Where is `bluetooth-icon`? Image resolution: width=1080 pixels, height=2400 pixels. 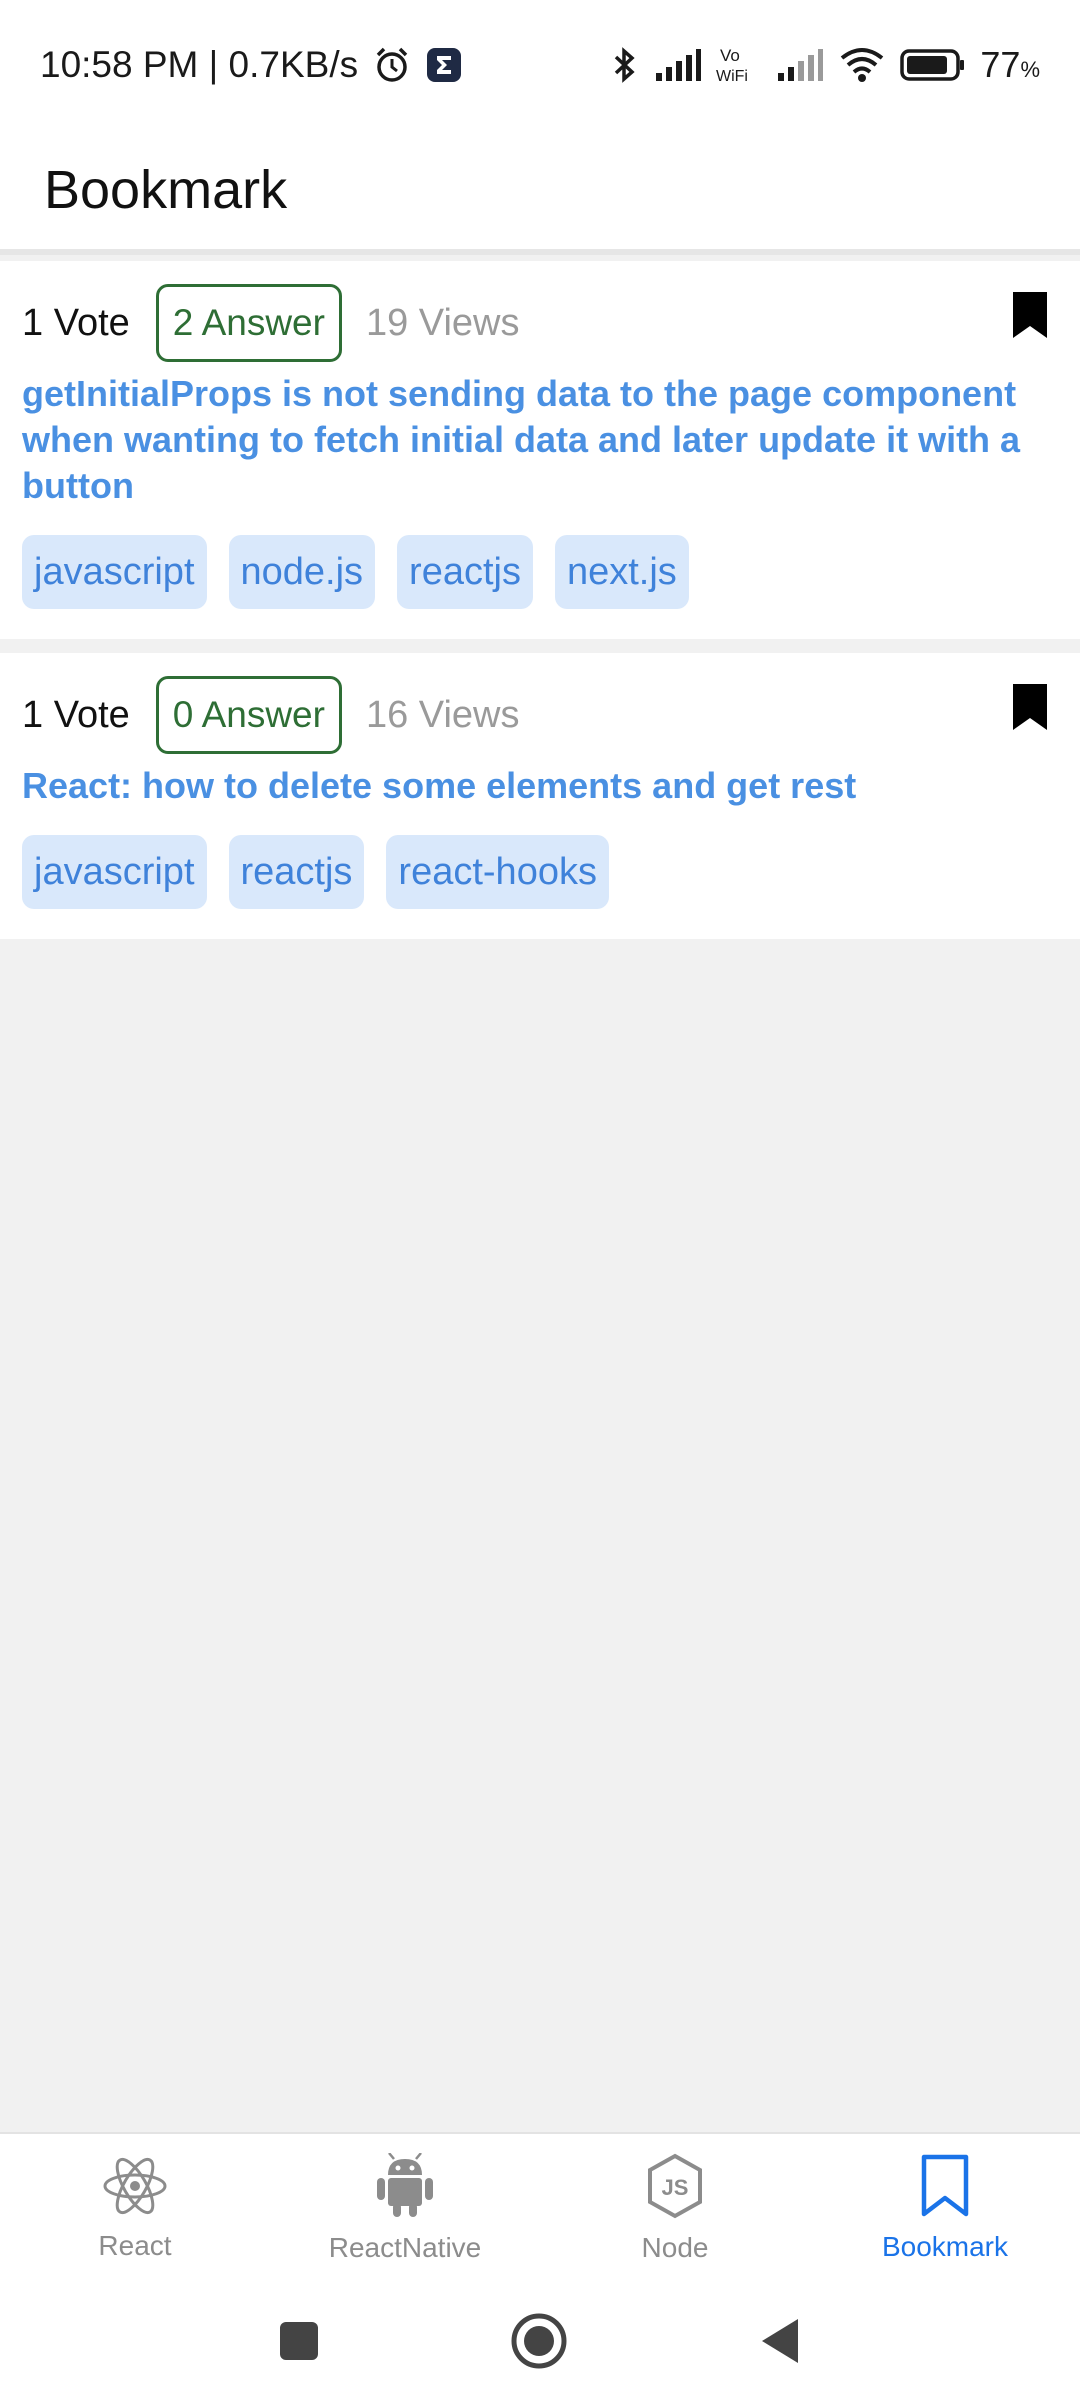 bluetooth-icon is located at coordinates (625, 65).